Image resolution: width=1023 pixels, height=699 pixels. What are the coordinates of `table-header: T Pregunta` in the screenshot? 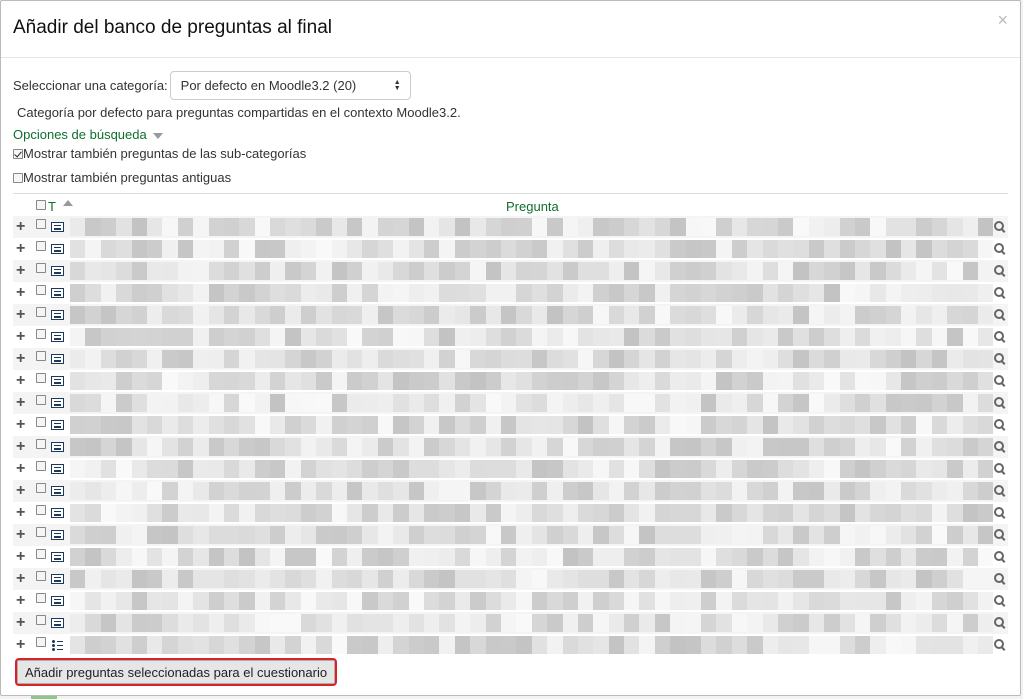 It's located at (510, 205).